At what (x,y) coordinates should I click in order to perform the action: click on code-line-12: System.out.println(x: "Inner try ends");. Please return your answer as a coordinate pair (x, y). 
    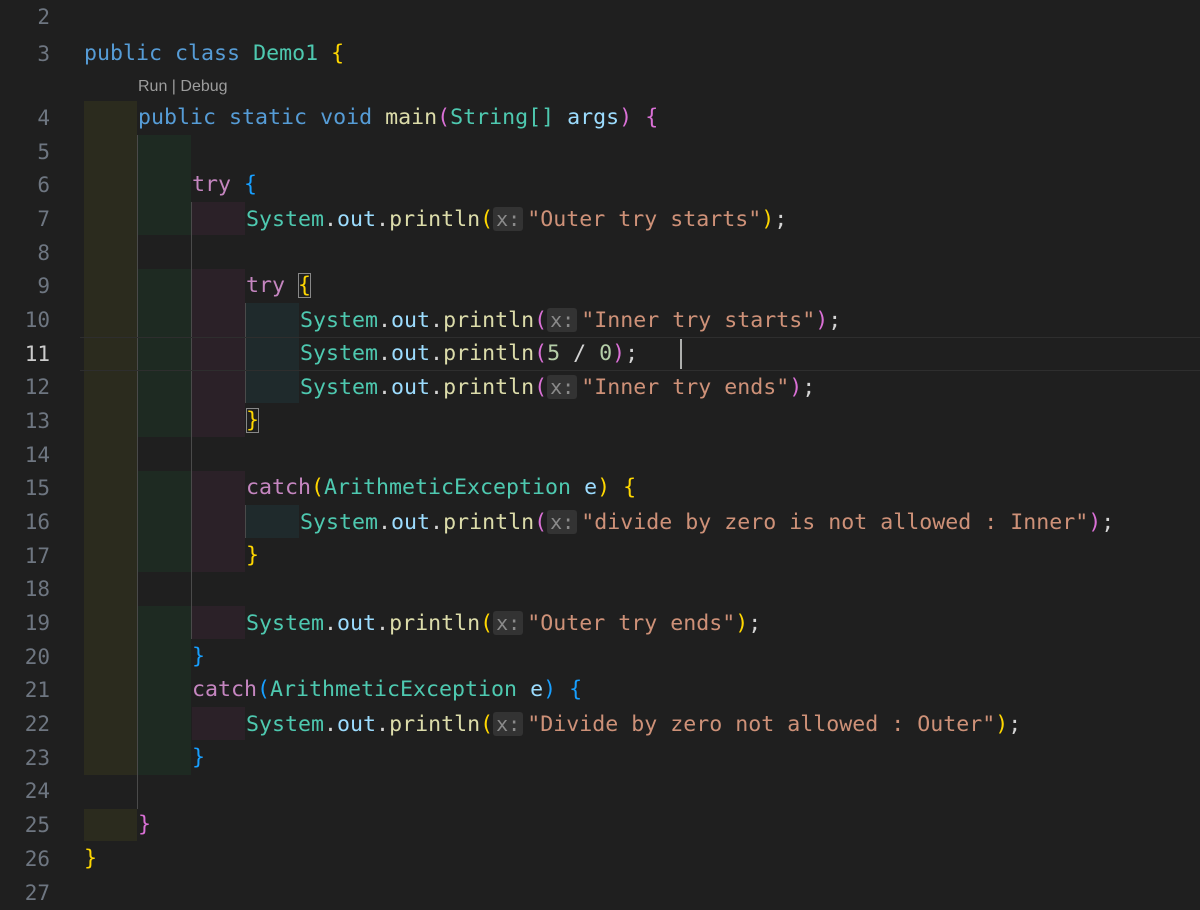
    Looking at the image, I should click on (557, 387).